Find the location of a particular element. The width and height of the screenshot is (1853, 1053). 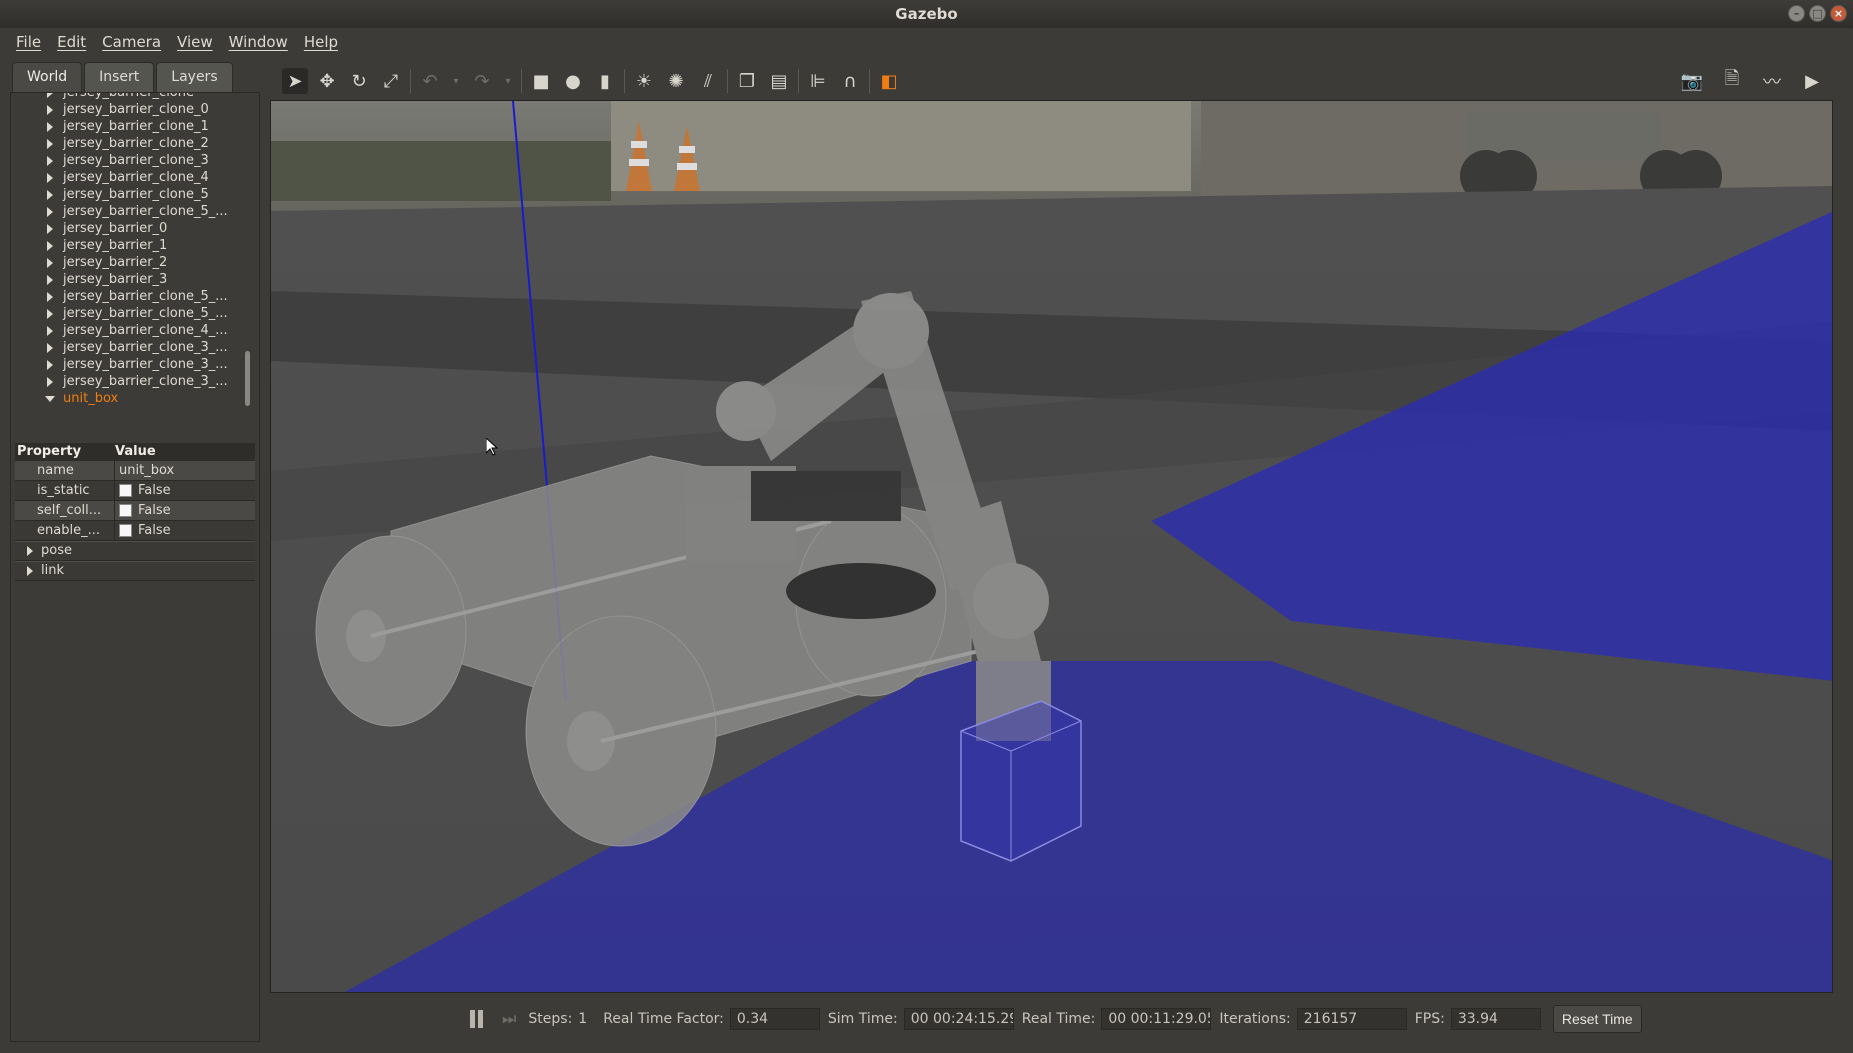

menu-window: Window is located at coordinates (258, 42).